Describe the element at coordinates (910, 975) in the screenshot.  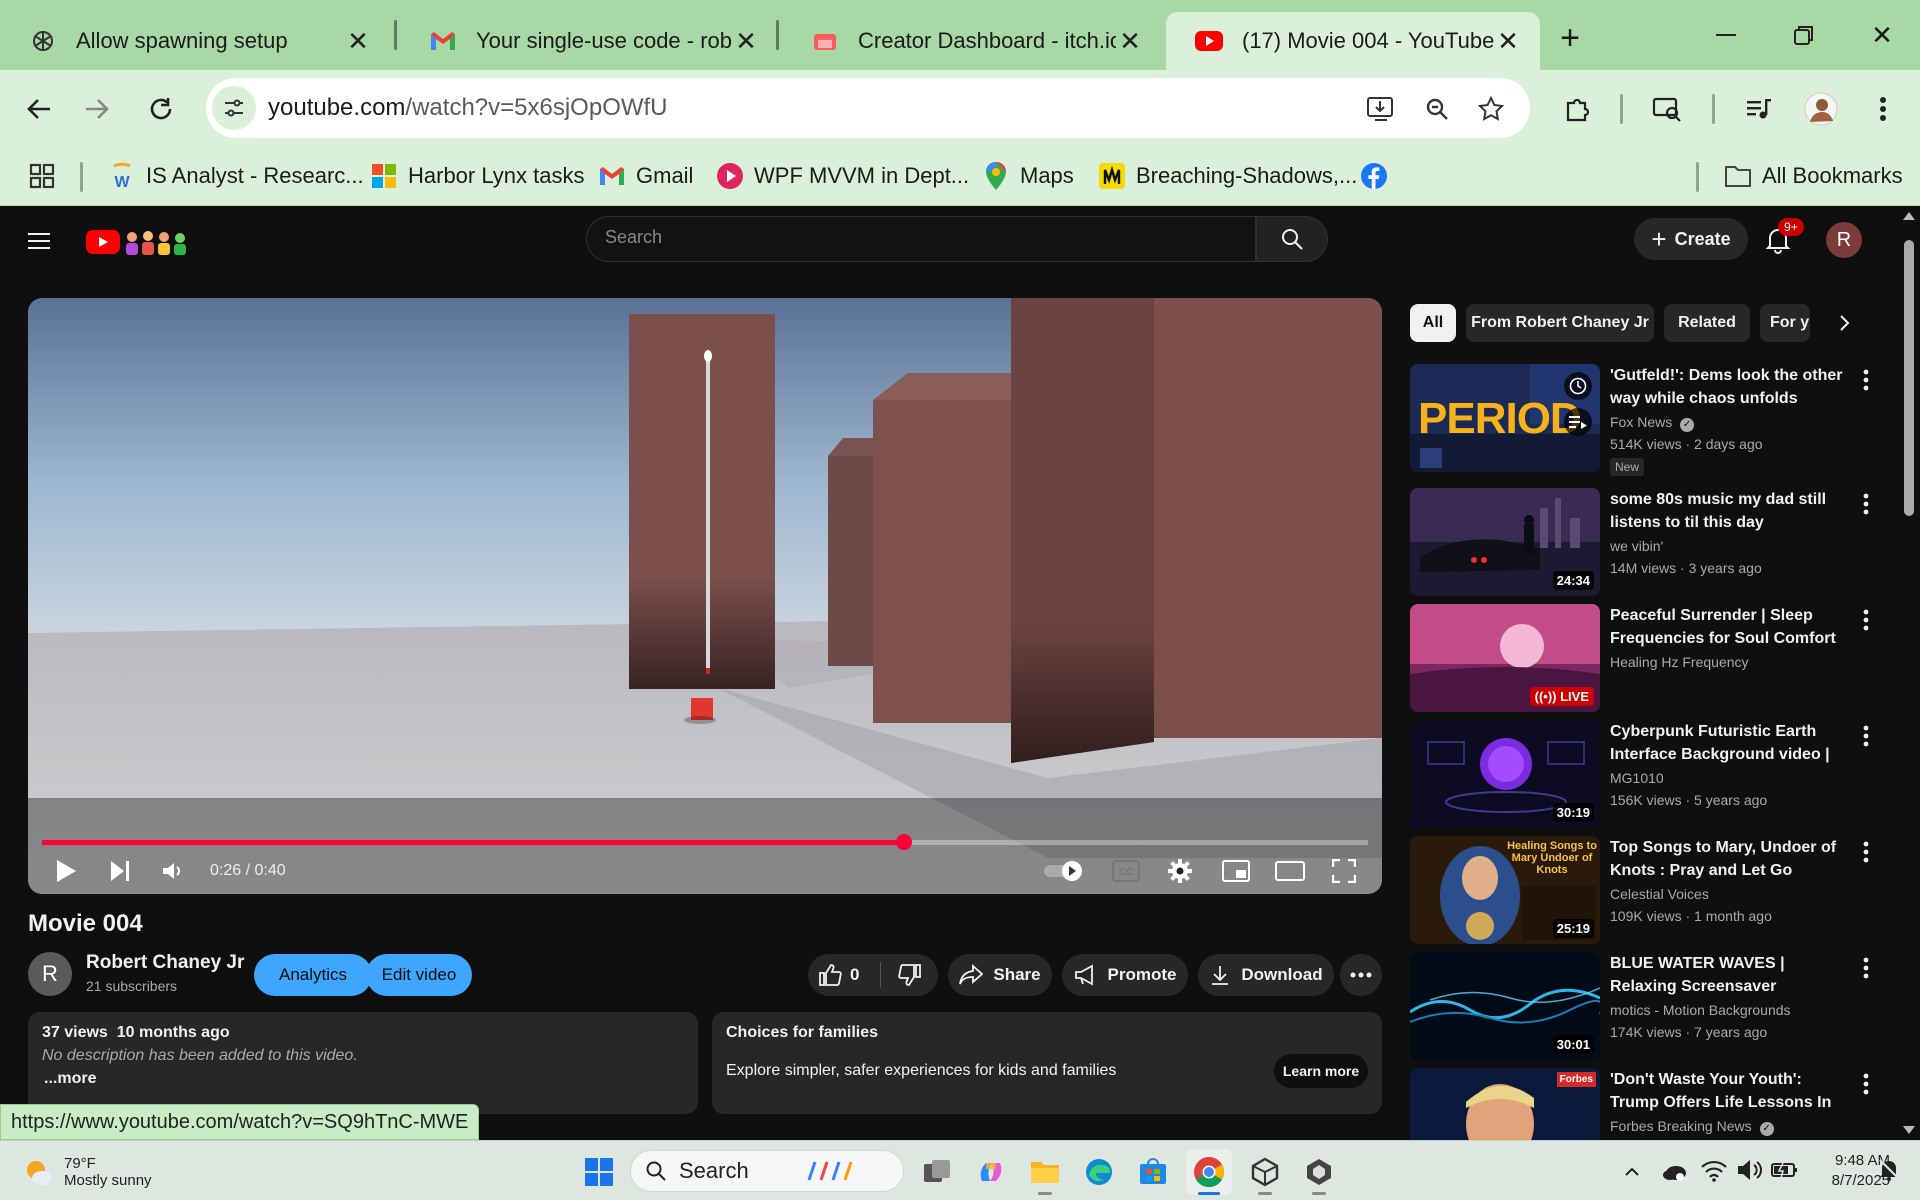
I see `dislike-button` at that location.